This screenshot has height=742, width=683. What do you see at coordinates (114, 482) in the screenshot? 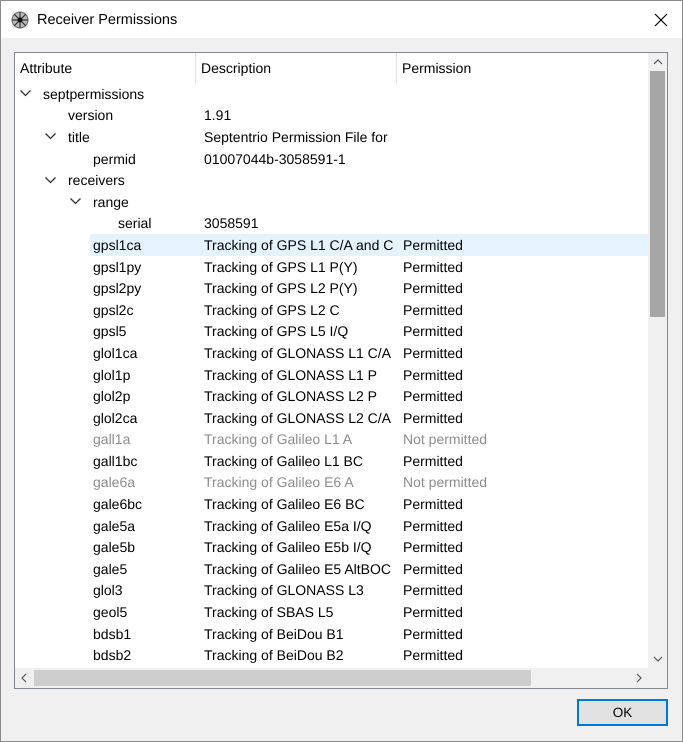
I see `attribute-name: gale6a` at bounding box center [114, 482].